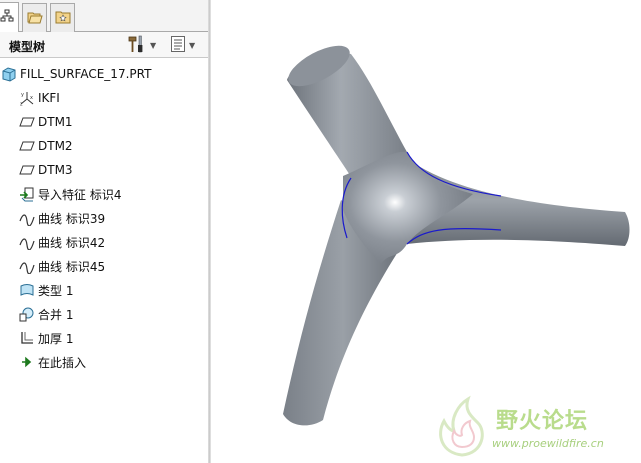 Image resolution: width=641 pixels, height=463 pixels. Describe the element at coordinates (27, 362) in the screenshot. I see `insert-here-arrow-icon` at that location.